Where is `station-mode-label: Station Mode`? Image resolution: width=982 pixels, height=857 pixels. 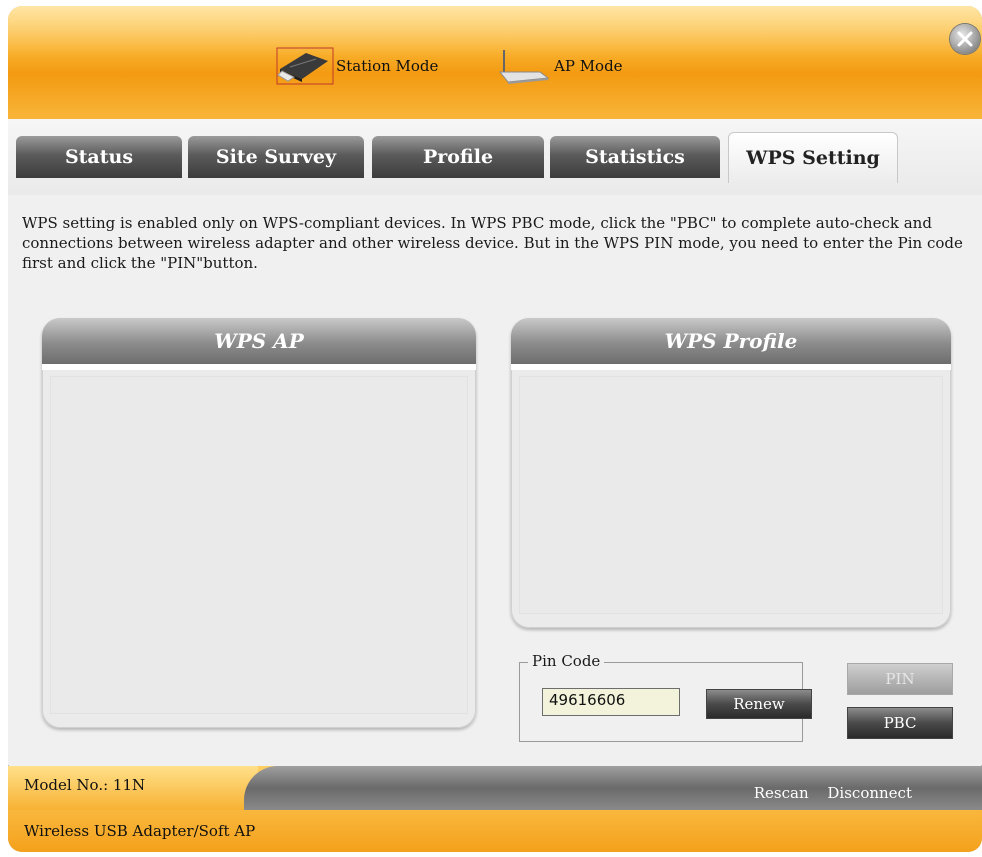
station-mode-label: Station Mode is located at coordinates (387, 66).